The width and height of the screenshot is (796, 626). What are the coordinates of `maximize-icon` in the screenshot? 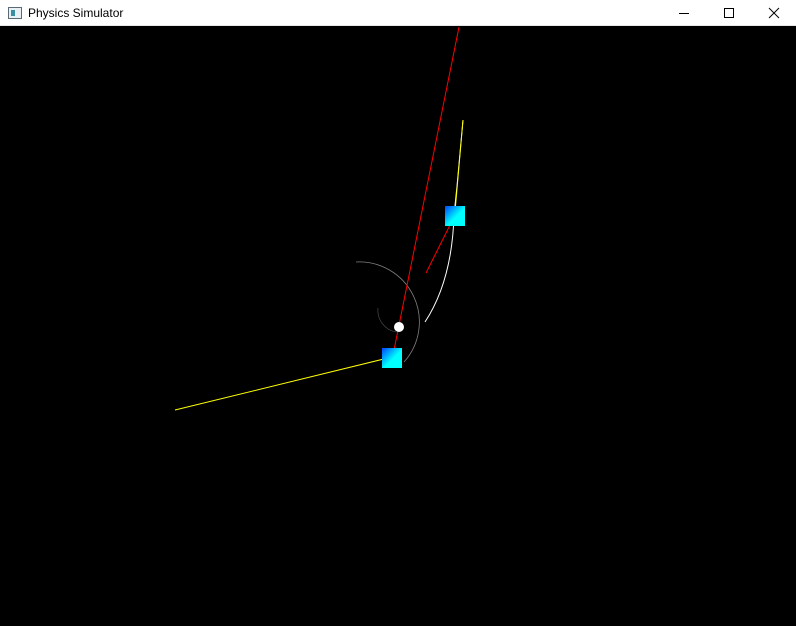 It's located at (728, 13).